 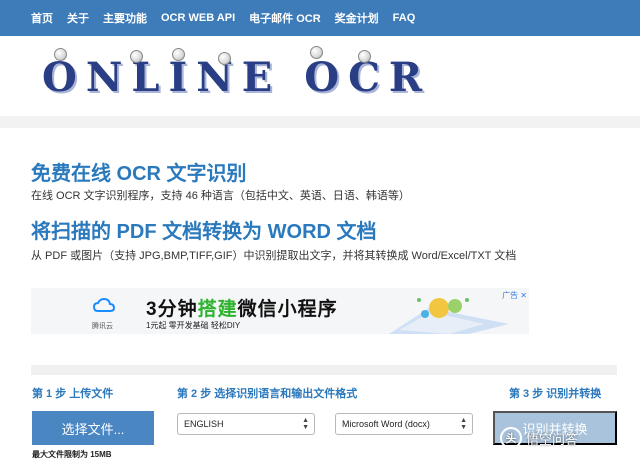 What do you see at coordinates (139, 174) in the screenshot?
I see `page-title: 免费在线 OCR 文字识别` at bounding box center [139, 174].